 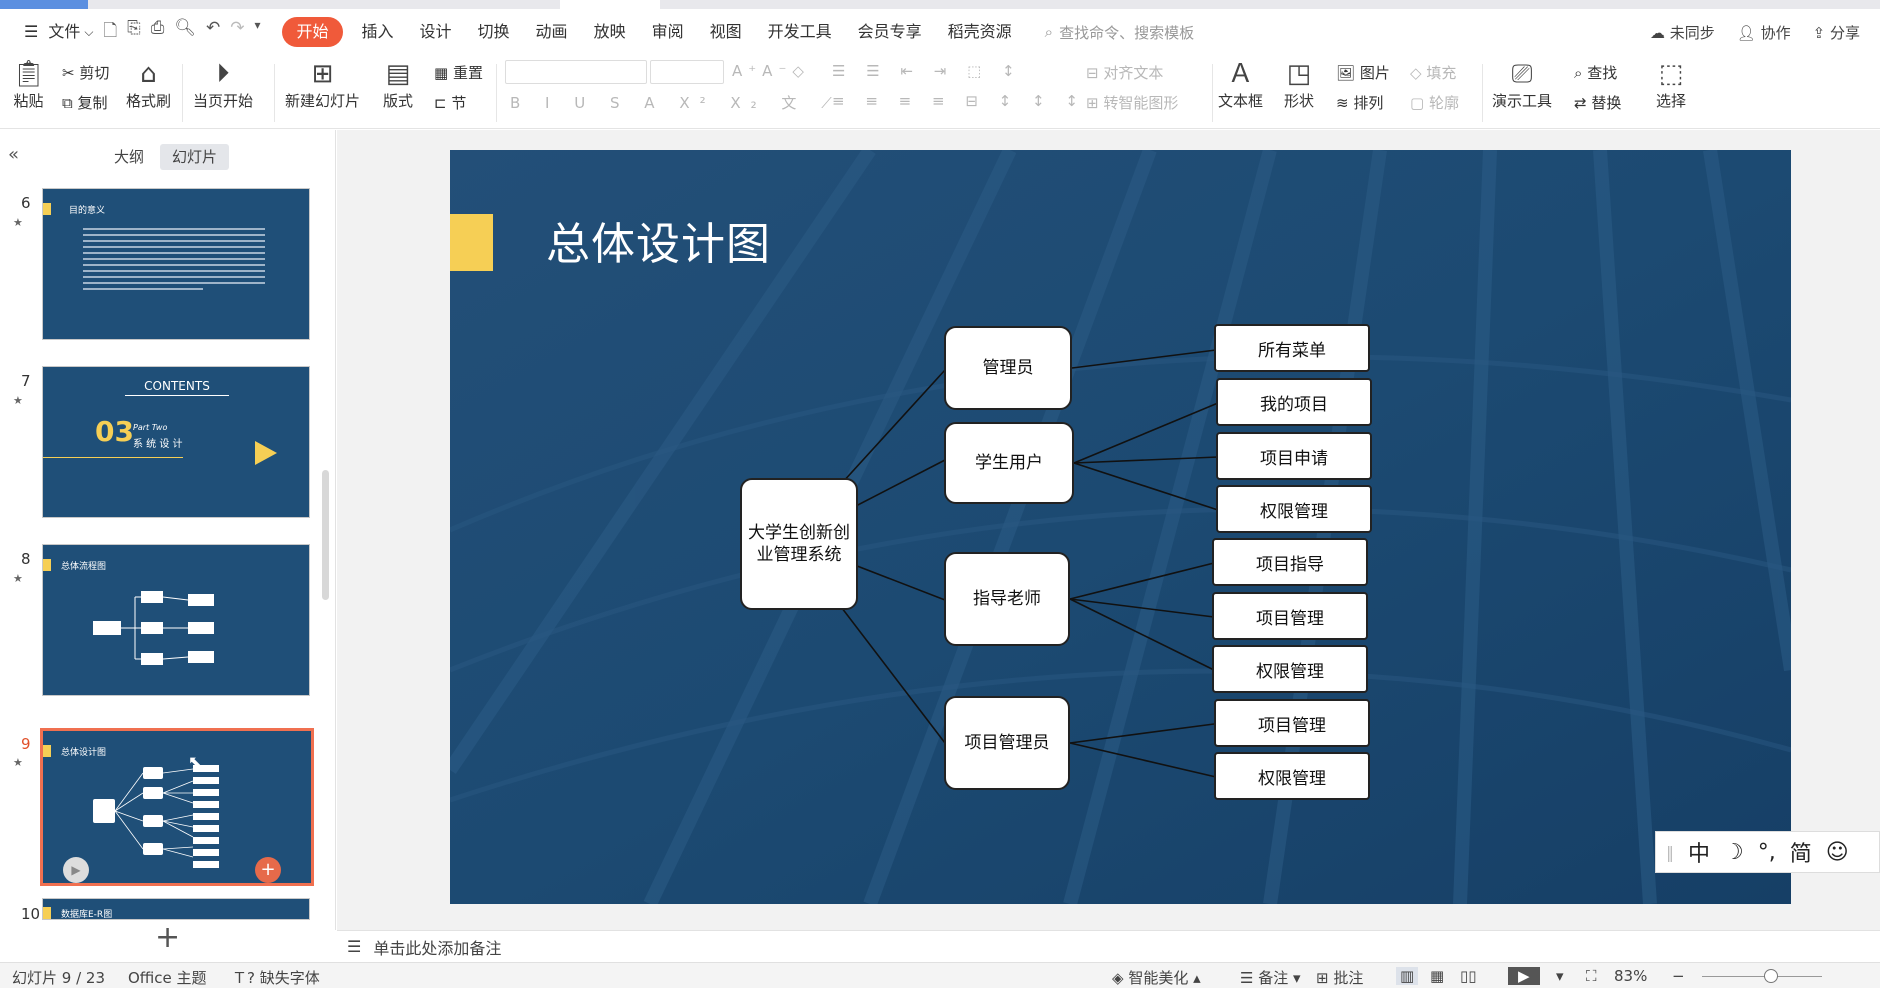 What do you see at coordinates (1433, 72) in the screenshot?
I see `fill-button: ◇ 填充` at bounding box center [1433, 72].